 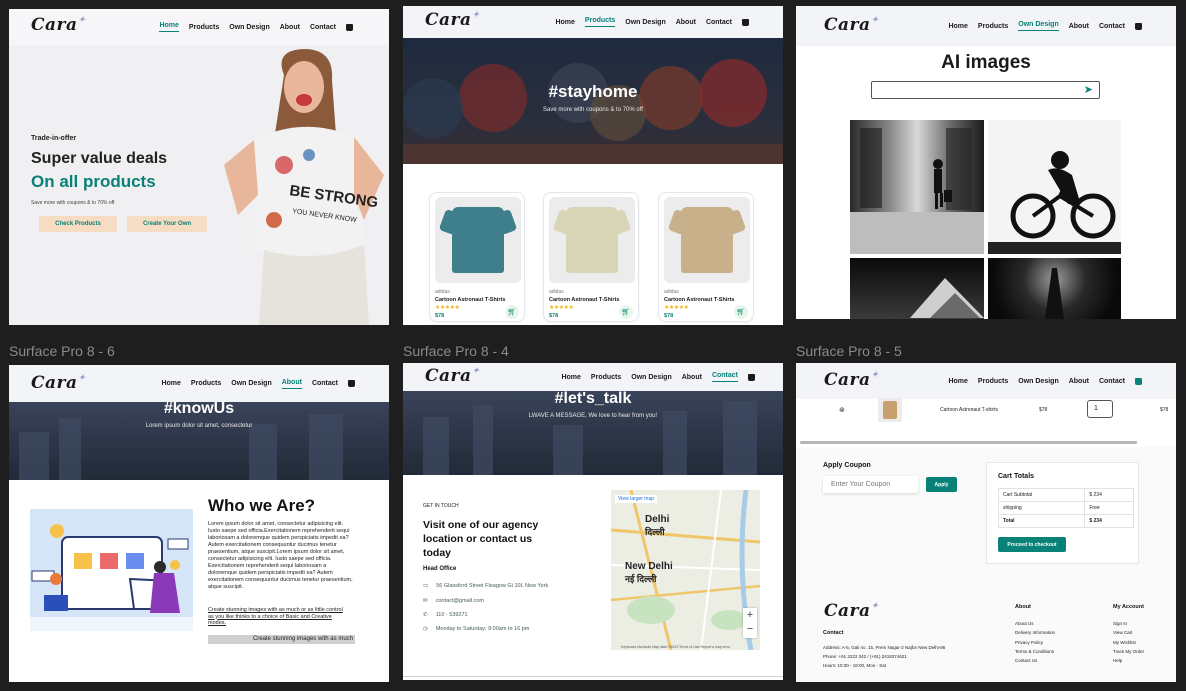 What do you see at coordinates (941, 484) in the screenshot?
I see `apply-coupon-button: Apply` at bounding box center [941, 484].